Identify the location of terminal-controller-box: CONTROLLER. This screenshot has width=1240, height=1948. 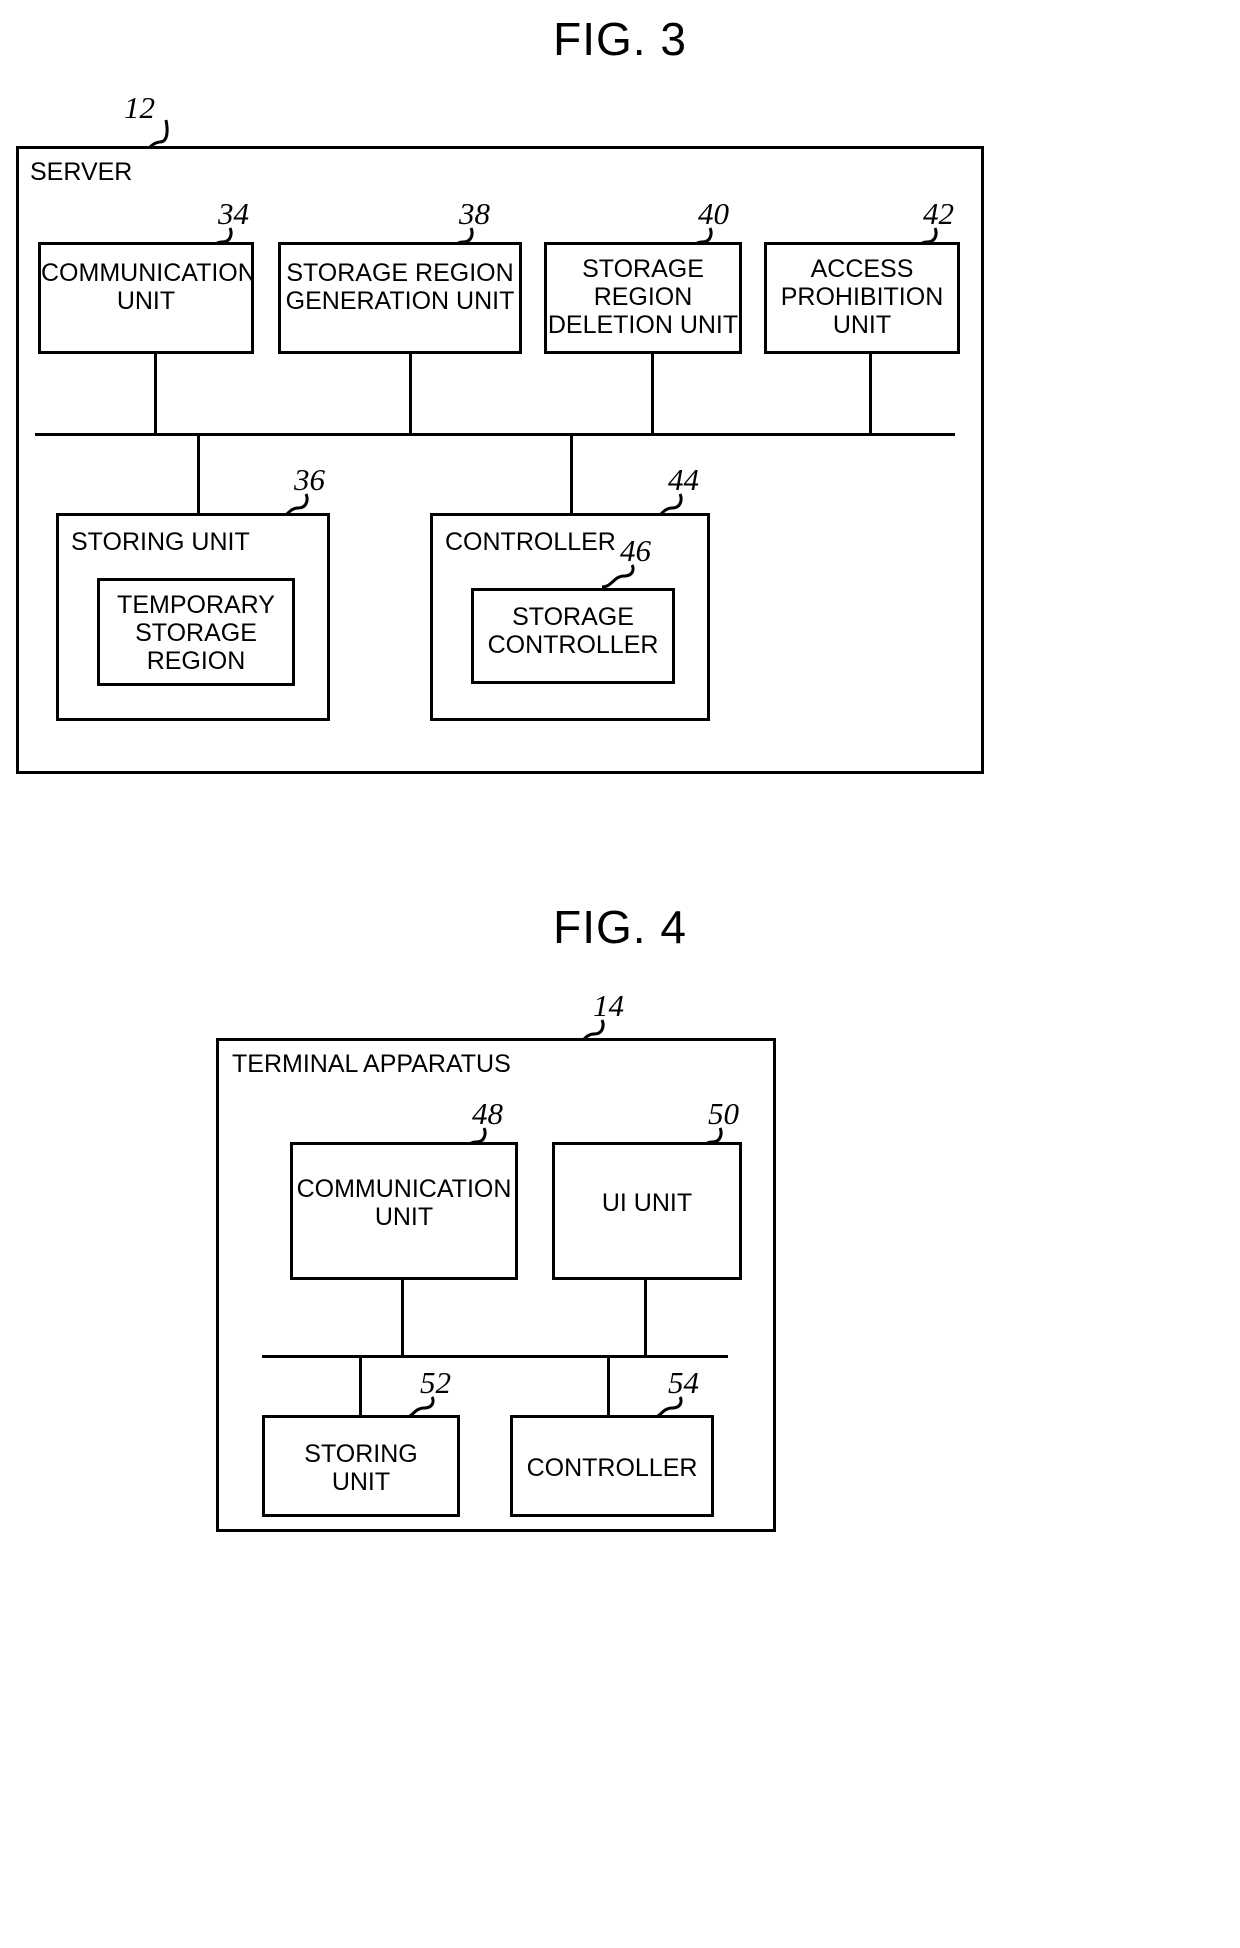
(612, 1466).